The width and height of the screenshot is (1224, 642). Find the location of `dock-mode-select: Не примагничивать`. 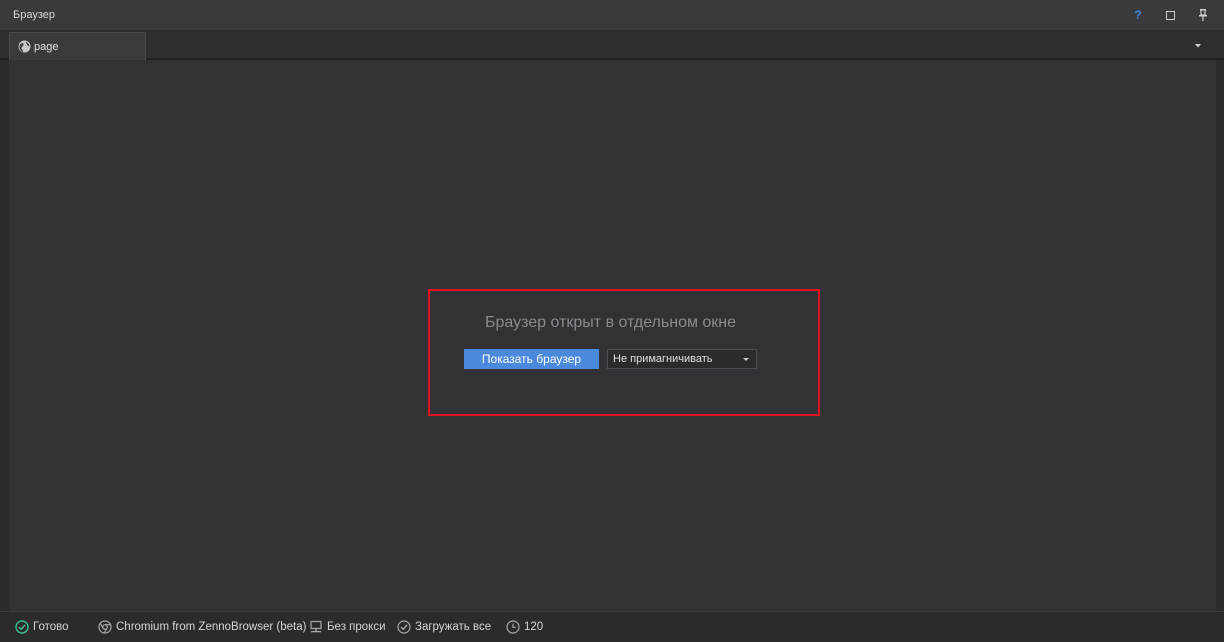

dock-mode-select: Не примагничивать is located at coordinates (682, 359).